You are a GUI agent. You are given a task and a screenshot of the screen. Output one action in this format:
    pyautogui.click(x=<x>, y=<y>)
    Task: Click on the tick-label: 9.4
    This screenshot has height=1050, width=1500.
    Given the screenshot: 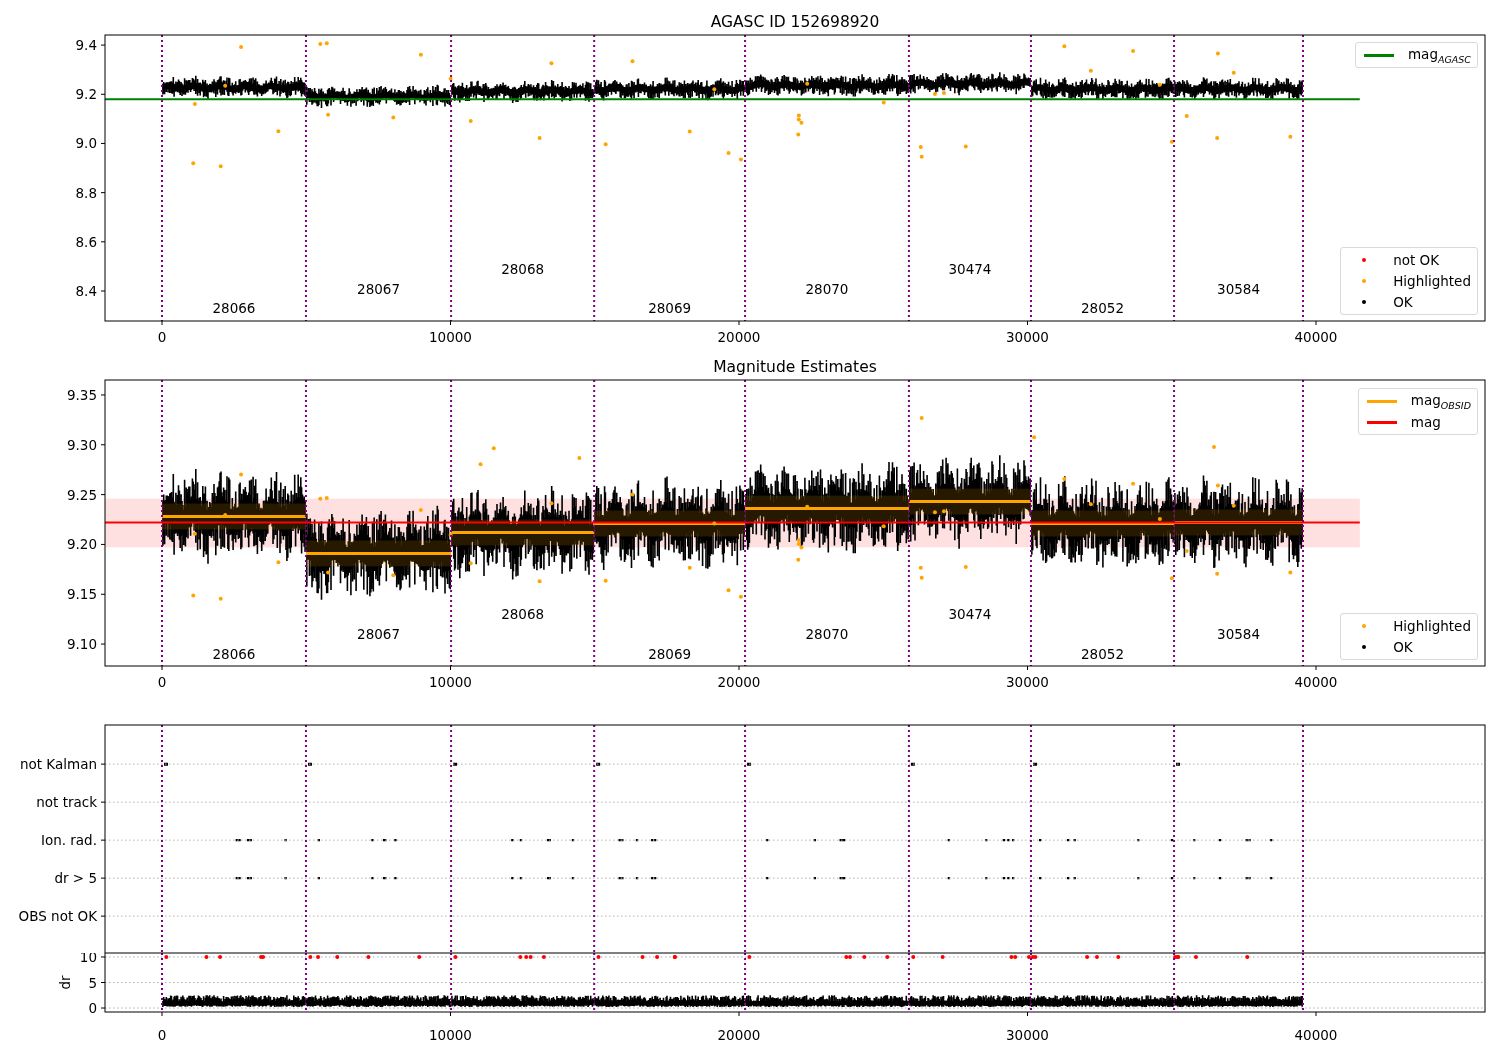 What is the action you would take?
    pyautogui.click(x=86, y=45)
    